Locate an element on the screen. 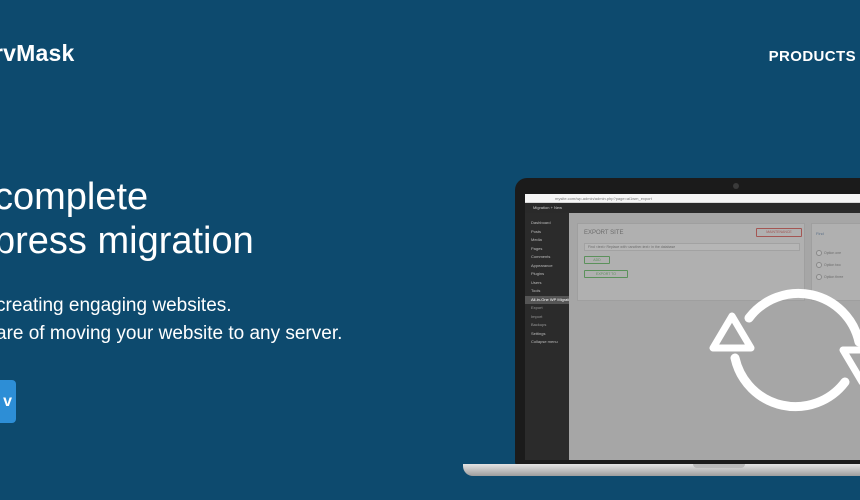  wp-sidebar-item: Settings is located at coordinates (538, 333).